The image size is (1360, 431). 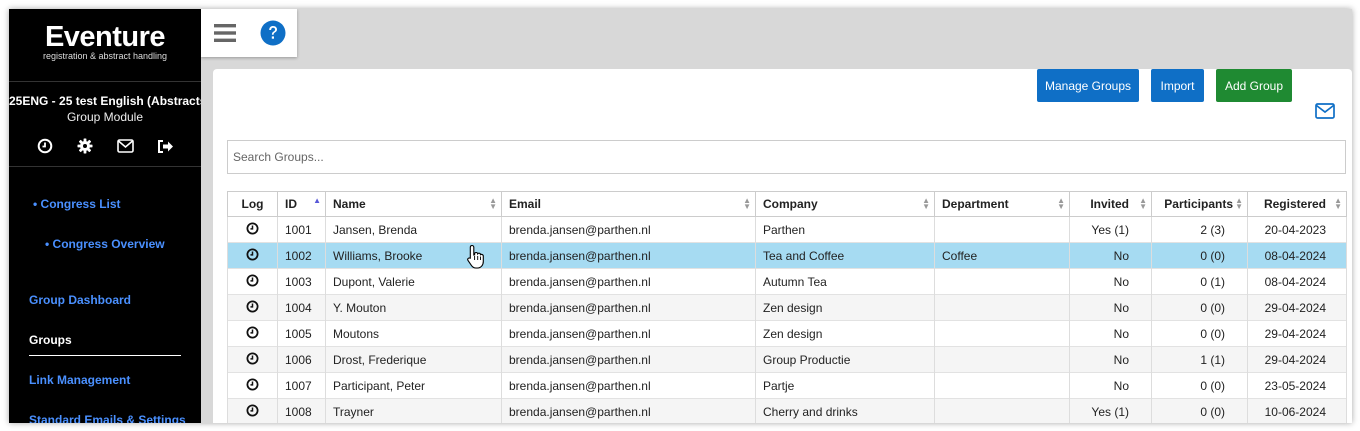 What do you see at coordinates (125, 146) in the screenshot?
I see `mail-icon` at bounding box center [125, 146].